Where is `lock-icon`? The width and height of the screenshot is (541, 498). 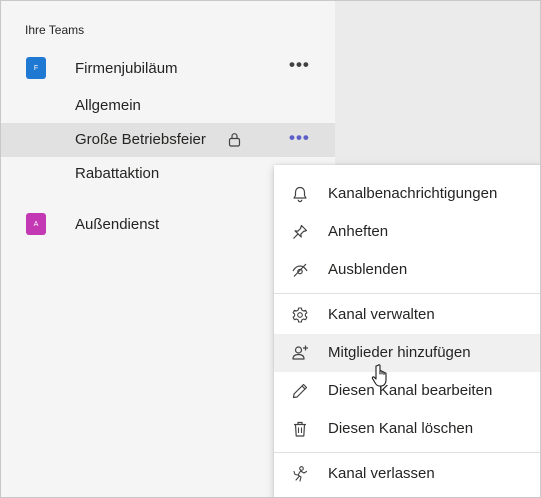 lock-icon is located at coordinates (234, 140).